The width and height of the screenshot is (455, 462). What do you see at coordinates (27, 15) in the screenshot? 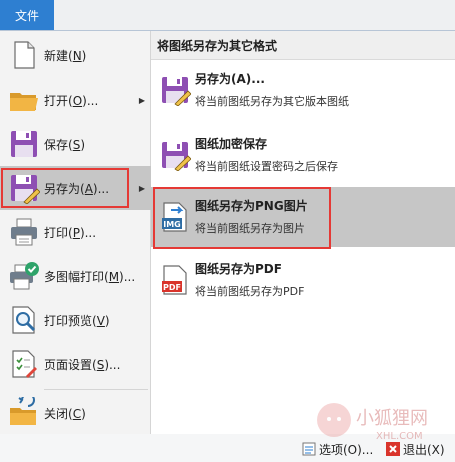
I see `file-tab: 文件` at bounding box center [27, 15].